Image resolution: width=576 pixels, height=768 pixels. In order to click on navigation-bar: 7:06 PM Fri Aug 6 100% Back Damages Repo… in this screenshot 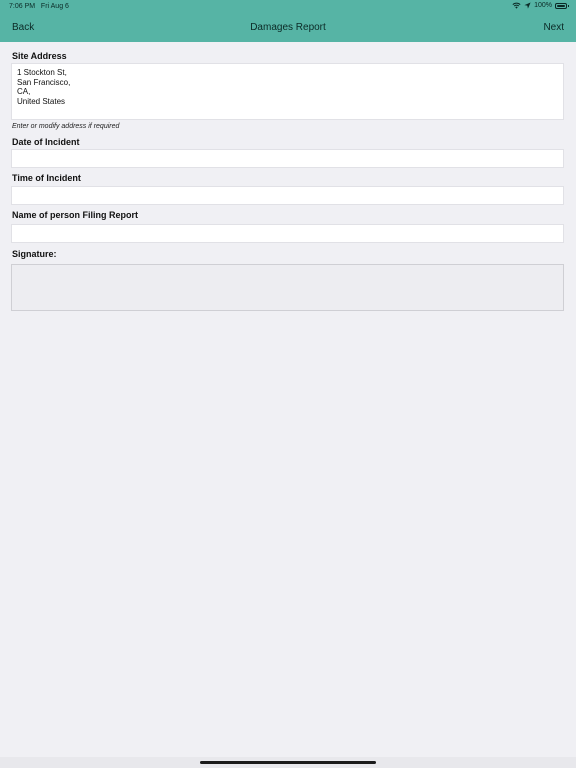, I will do `click(288, 21)`.